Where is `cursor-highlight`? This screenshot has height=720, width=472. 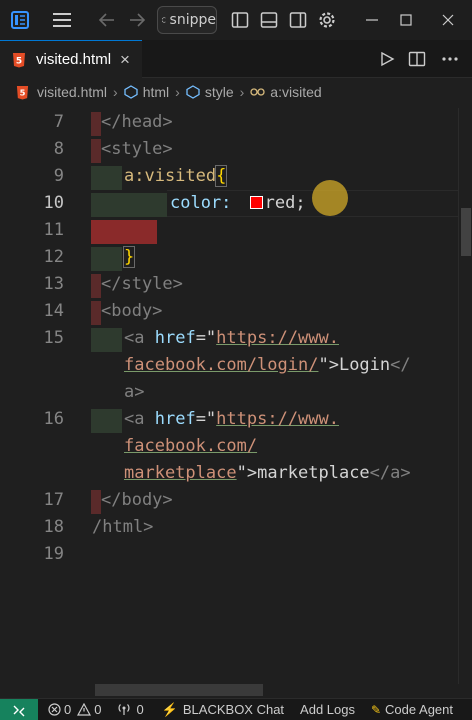
cursor-highlight is located at coordinates (330, 198).